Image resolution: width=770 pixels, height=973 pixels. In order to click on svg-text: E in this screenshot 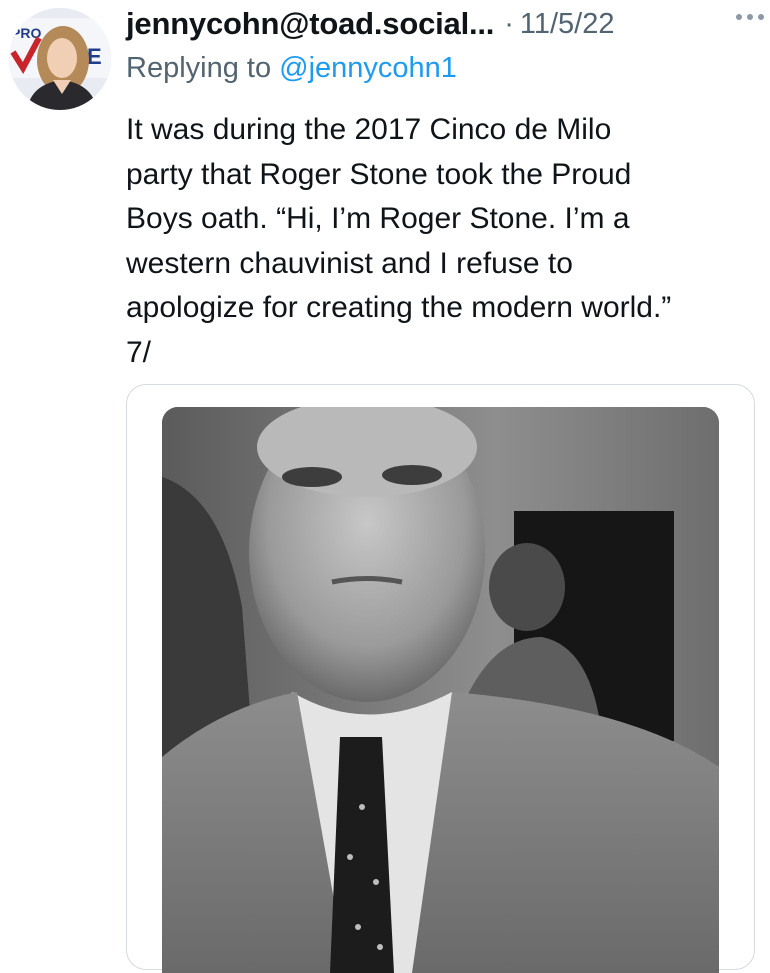, I will do `click(94, 56)`.